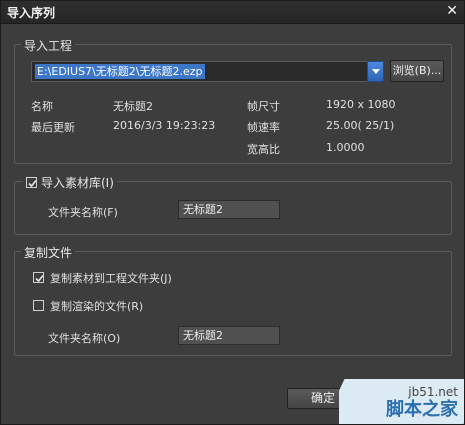 The image size is (465, 425). I want to click on import-bin-group: 导入素材库(I) 文件夹名称(F) 无标题2, so click(233, 204).